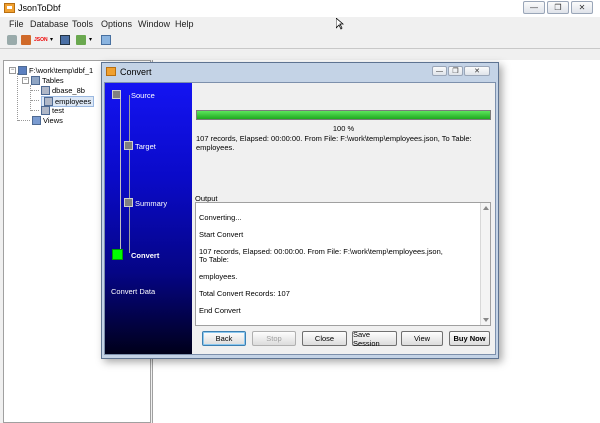  Describe the element at coordinates (53, 80) in the screenshot. I see `tree-tables-label: Tables` at that location.